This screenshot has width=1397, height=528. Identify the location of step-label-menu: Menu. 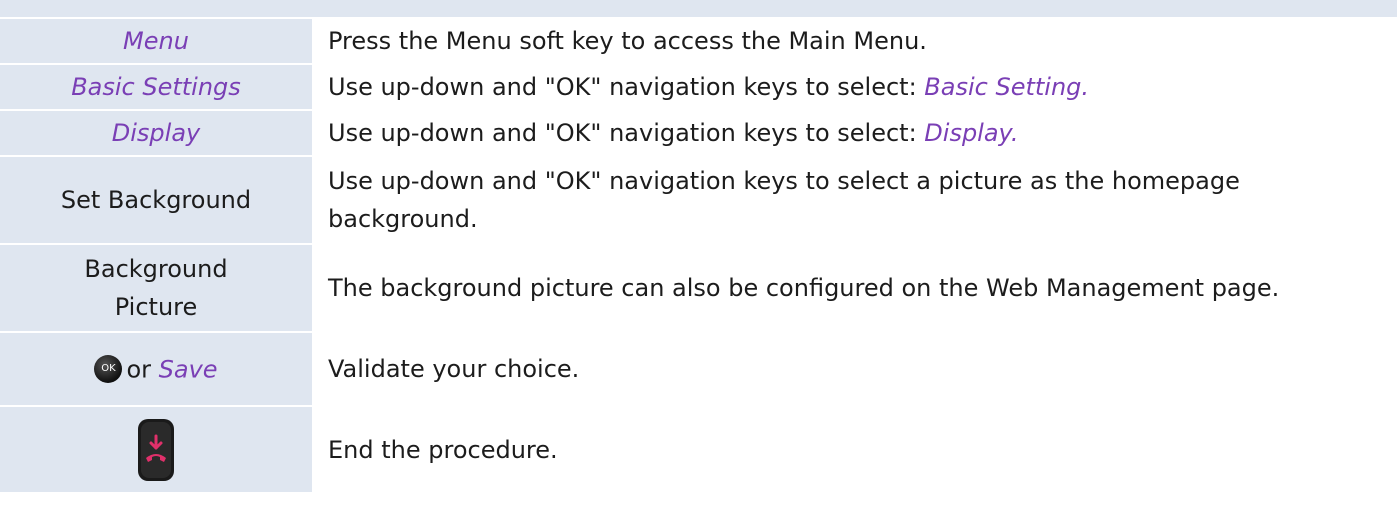
(156, 41).